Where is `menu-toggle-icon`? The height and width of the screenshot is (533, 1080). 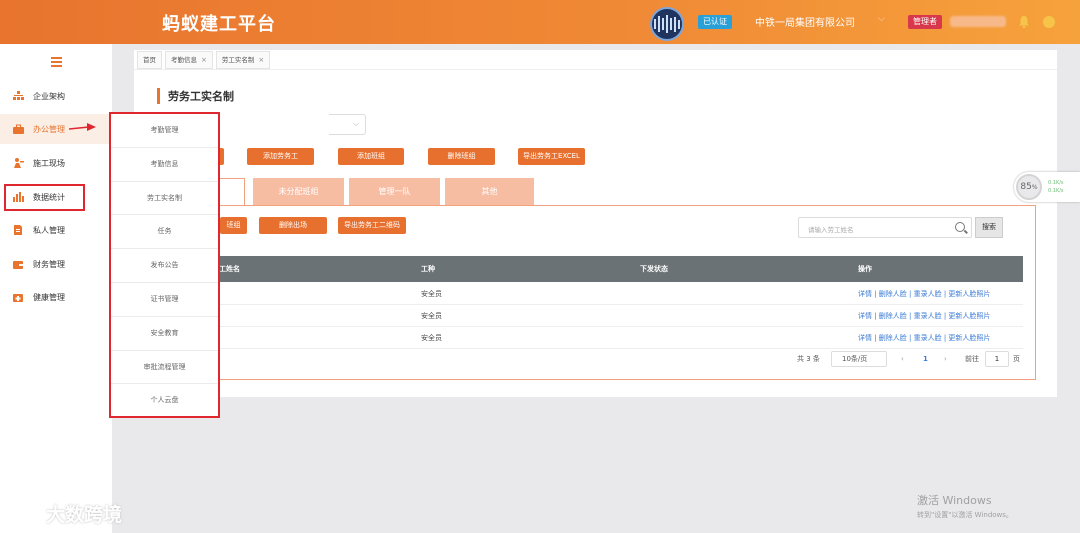 menu-toggle-icon is located at coordinates (56, 63).